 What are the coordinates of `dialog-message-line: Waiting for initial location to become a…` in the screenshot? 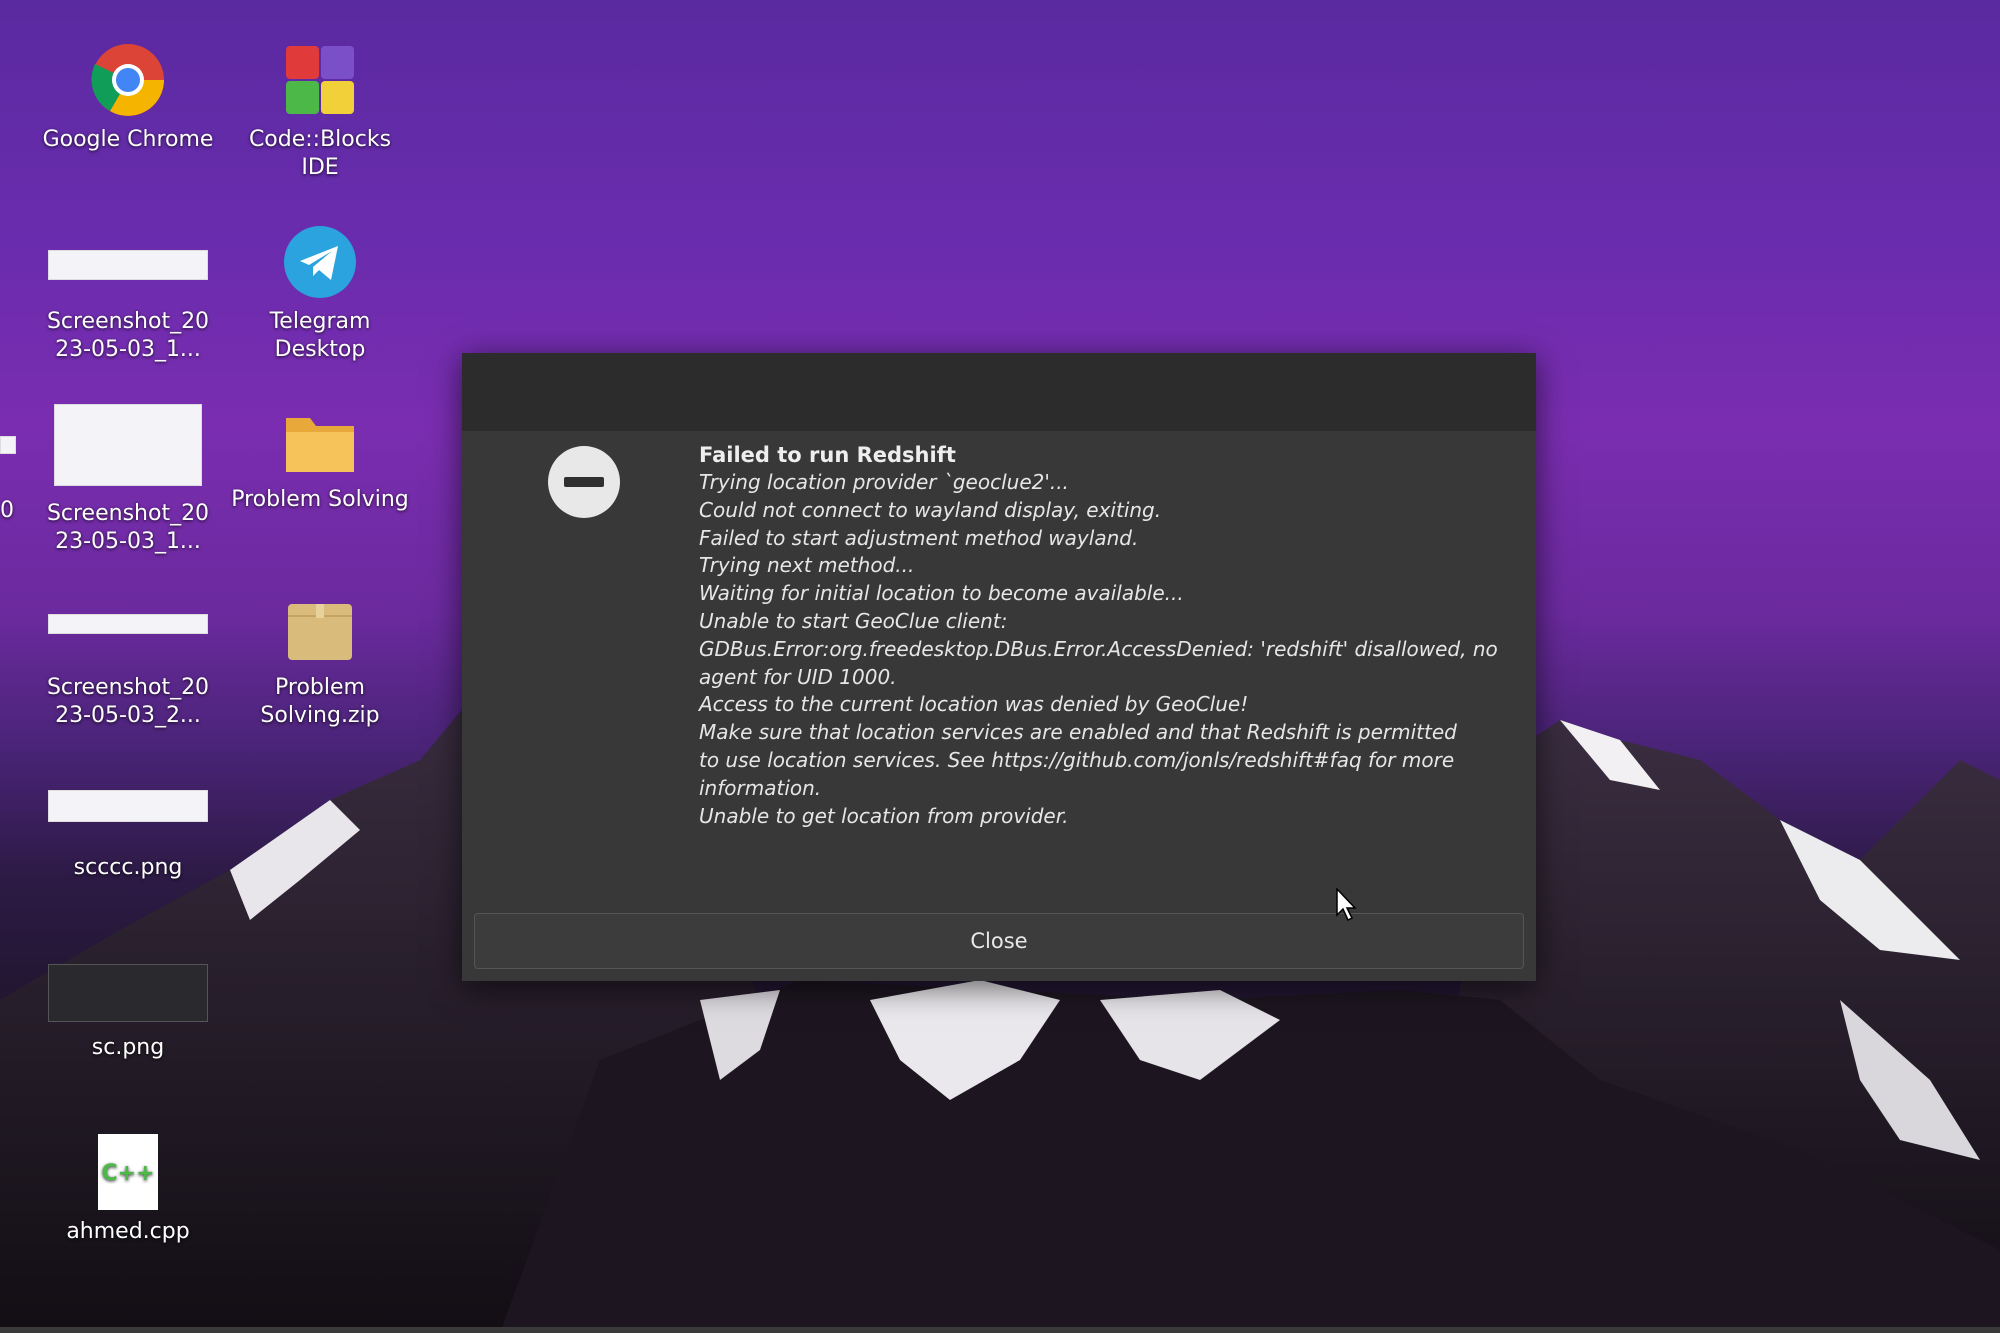 It's located at (941, 593).